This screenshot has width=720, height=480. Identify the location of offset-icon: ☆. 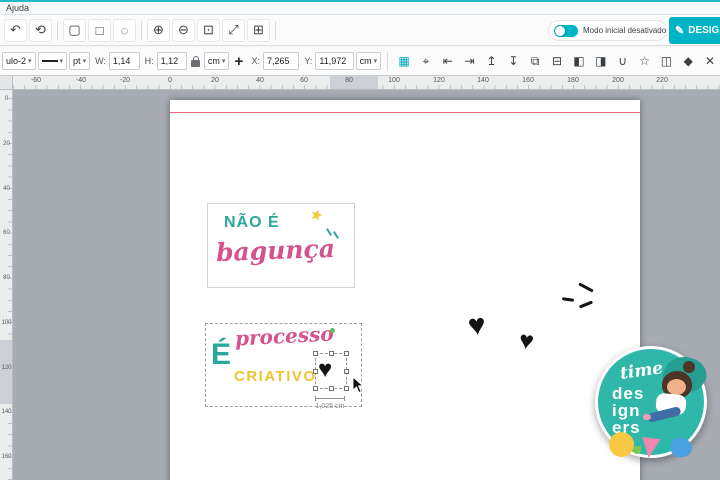
(645, 61).